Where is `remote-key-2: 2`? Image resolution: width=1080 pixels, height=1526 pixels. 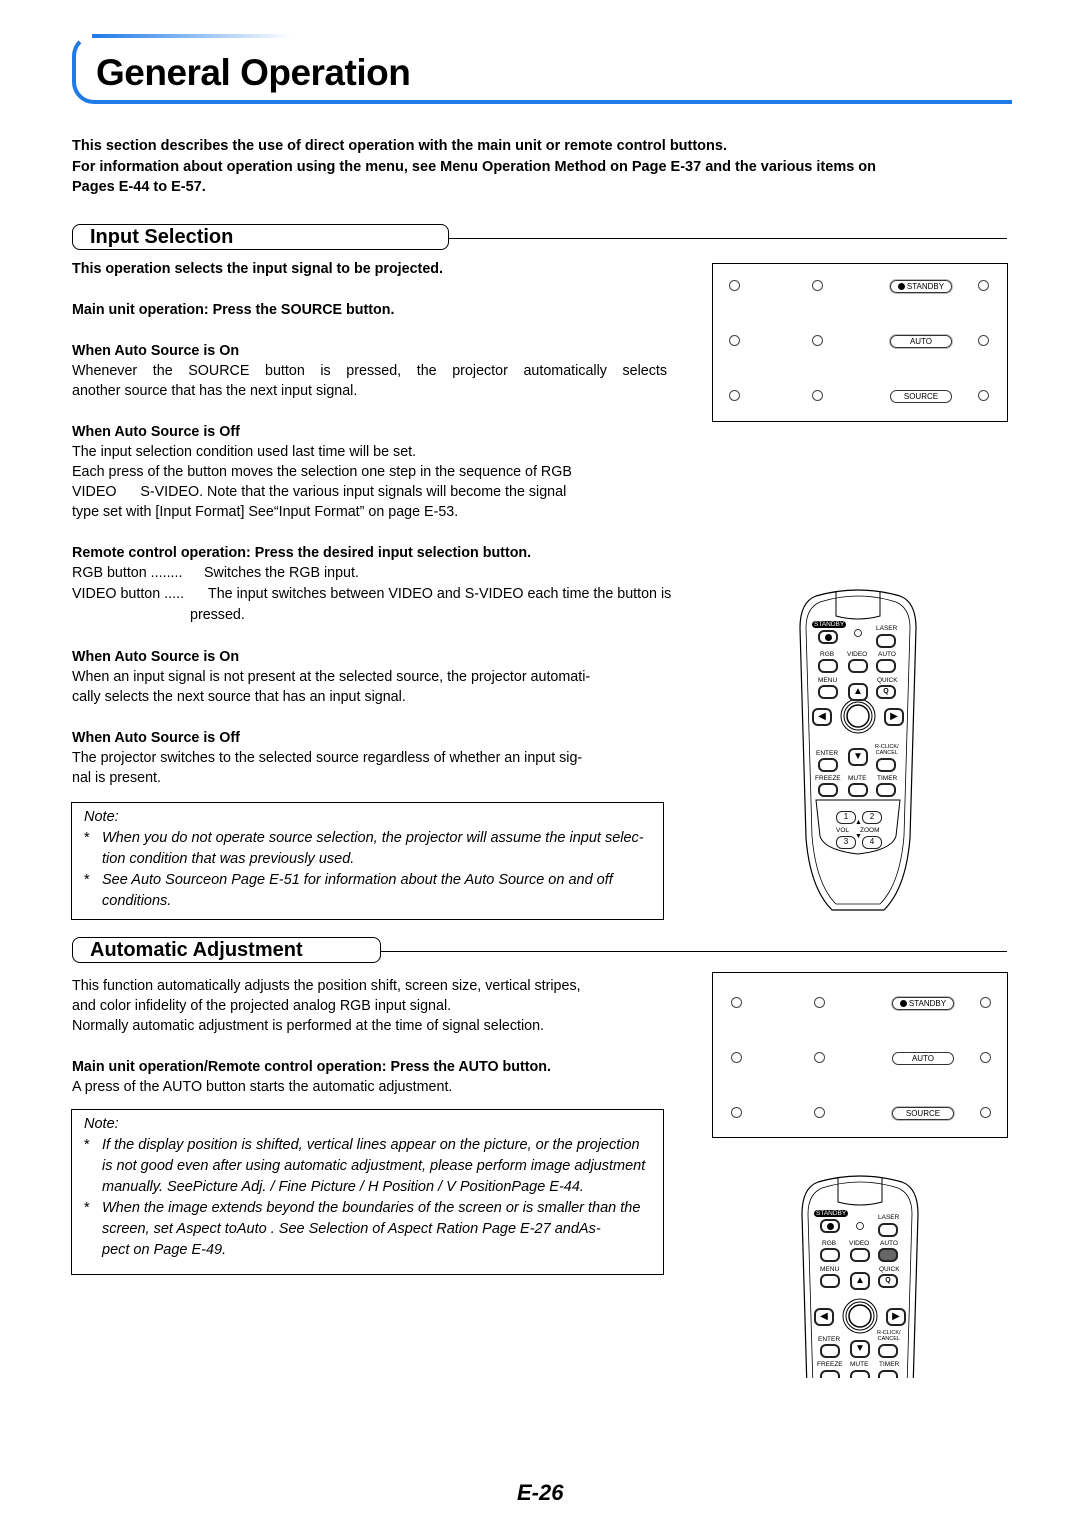 remote-key-2: 2 is located at coordinates (872, 817).